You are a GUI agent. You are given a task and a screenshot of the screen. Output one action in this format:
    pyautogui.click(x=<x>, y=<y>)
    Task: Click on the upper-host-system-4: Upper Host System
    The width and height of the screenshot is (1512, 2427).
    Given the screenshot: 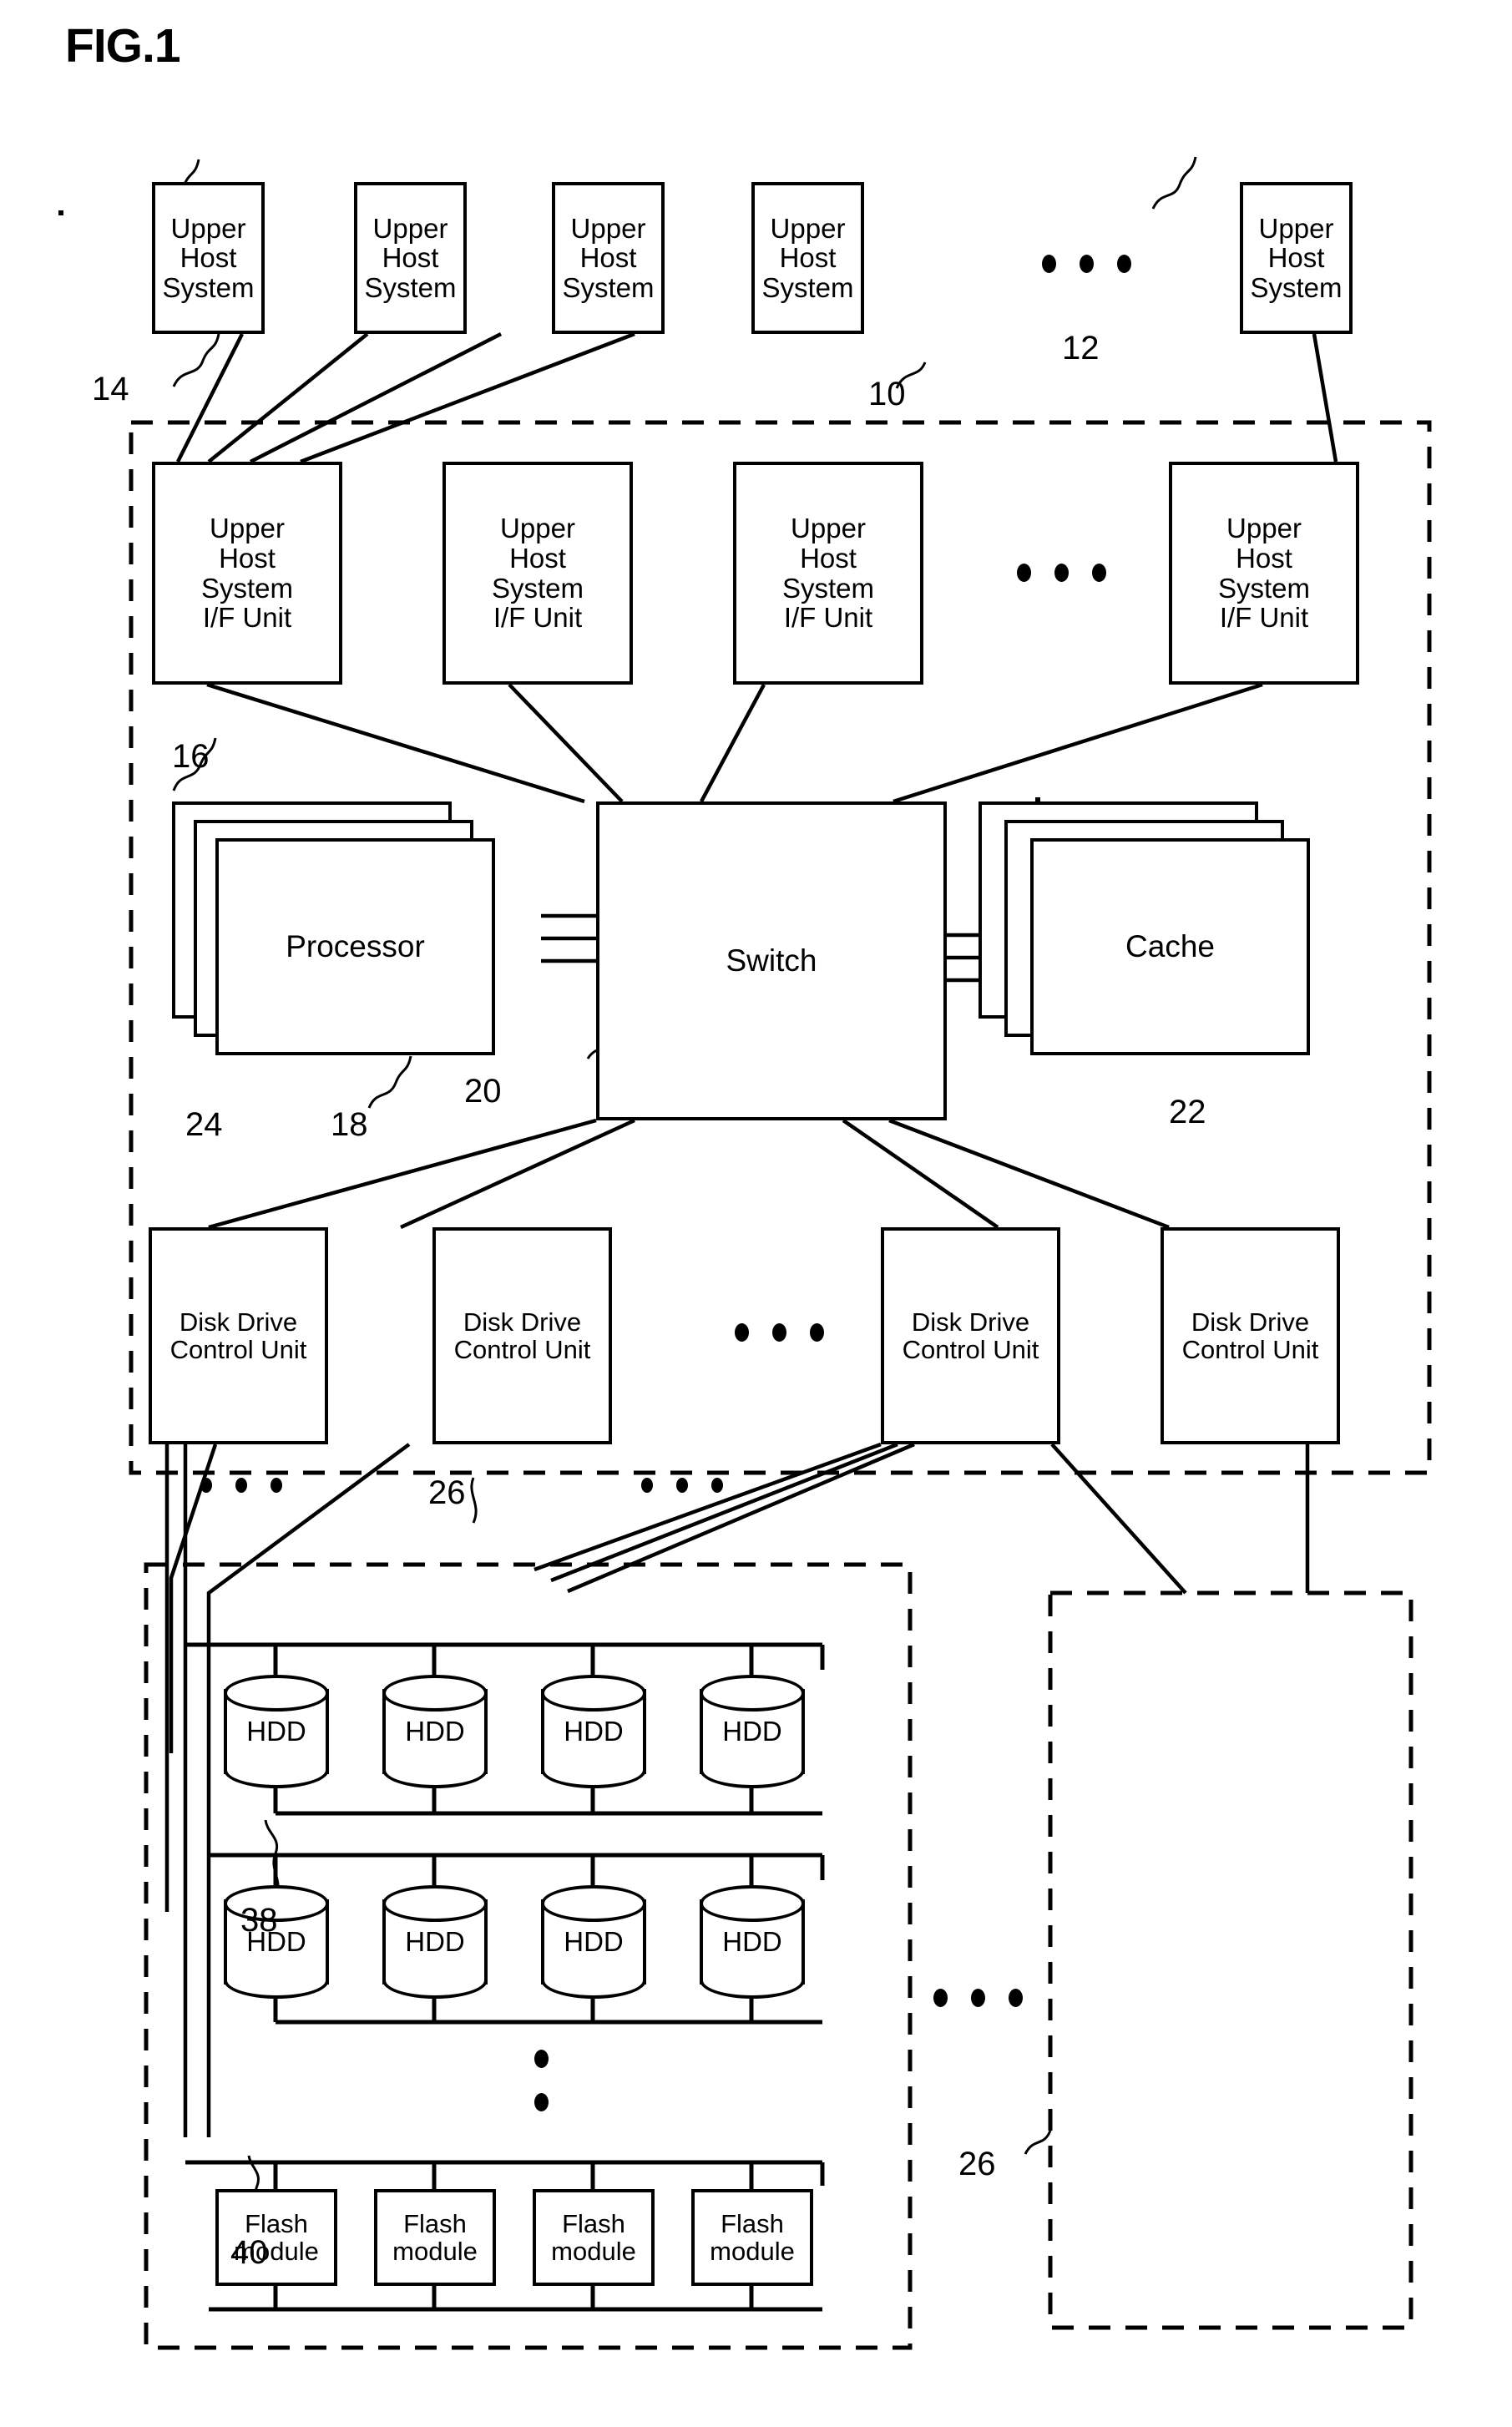 What is the action you would take?
    pyautogui.click(x=808, y=258)
    